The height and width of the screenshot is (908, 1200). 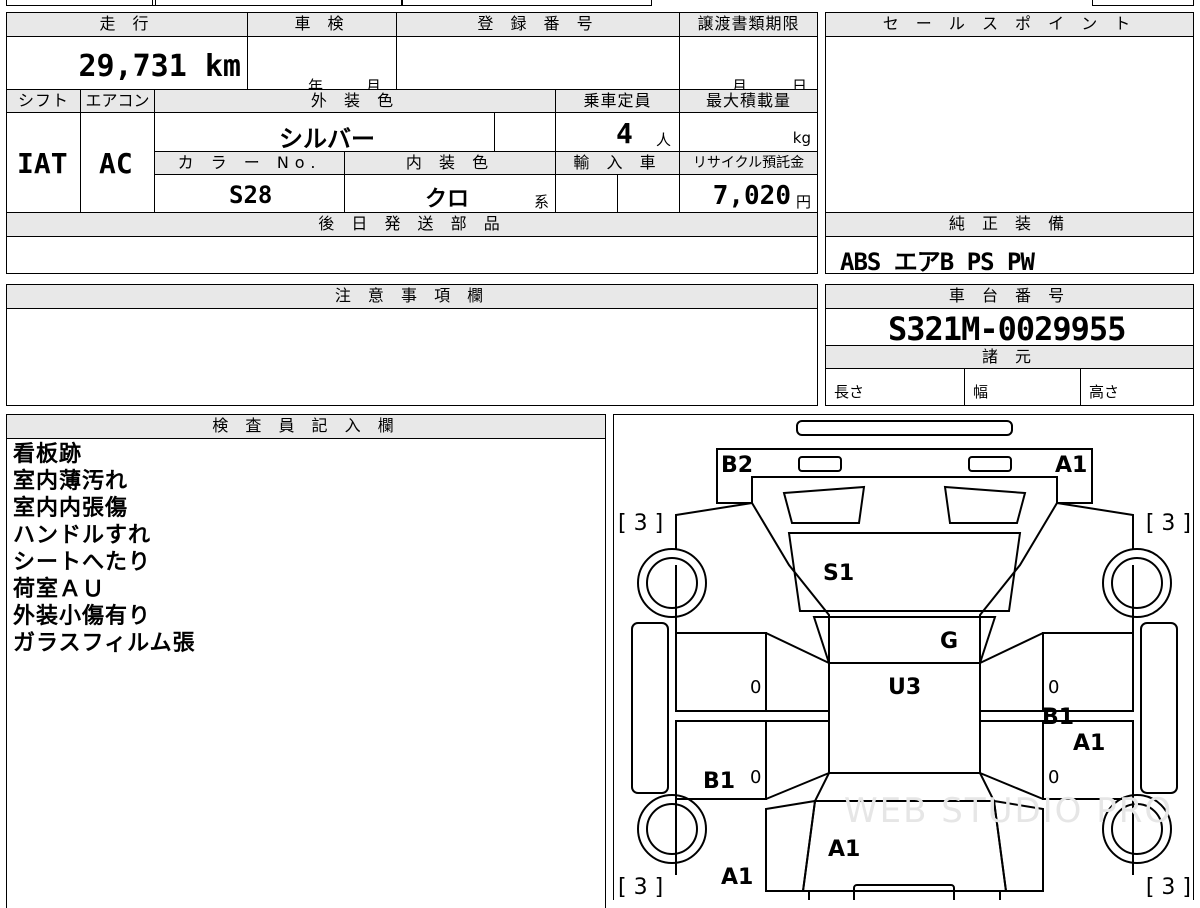 What do you see at coordinates (1058, 717) in the screenshot?
I see `mark-b1-right: B1` at bounding box center [1058, 717].